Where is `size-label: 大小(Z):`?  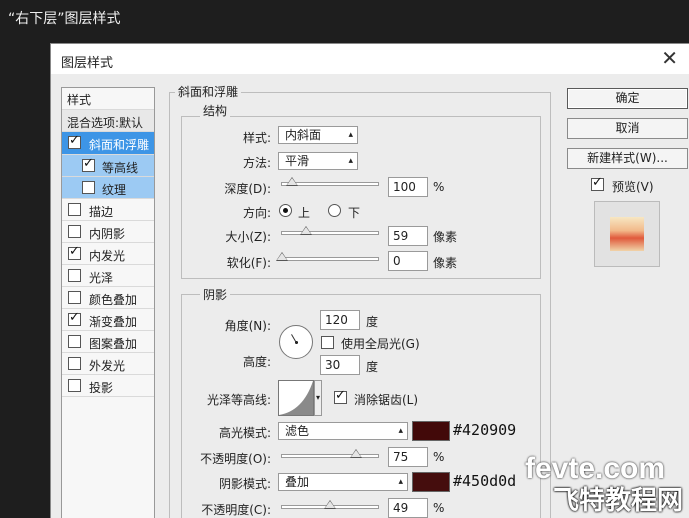
size-label: 大小(Z): is located at coordinates (248, 237).